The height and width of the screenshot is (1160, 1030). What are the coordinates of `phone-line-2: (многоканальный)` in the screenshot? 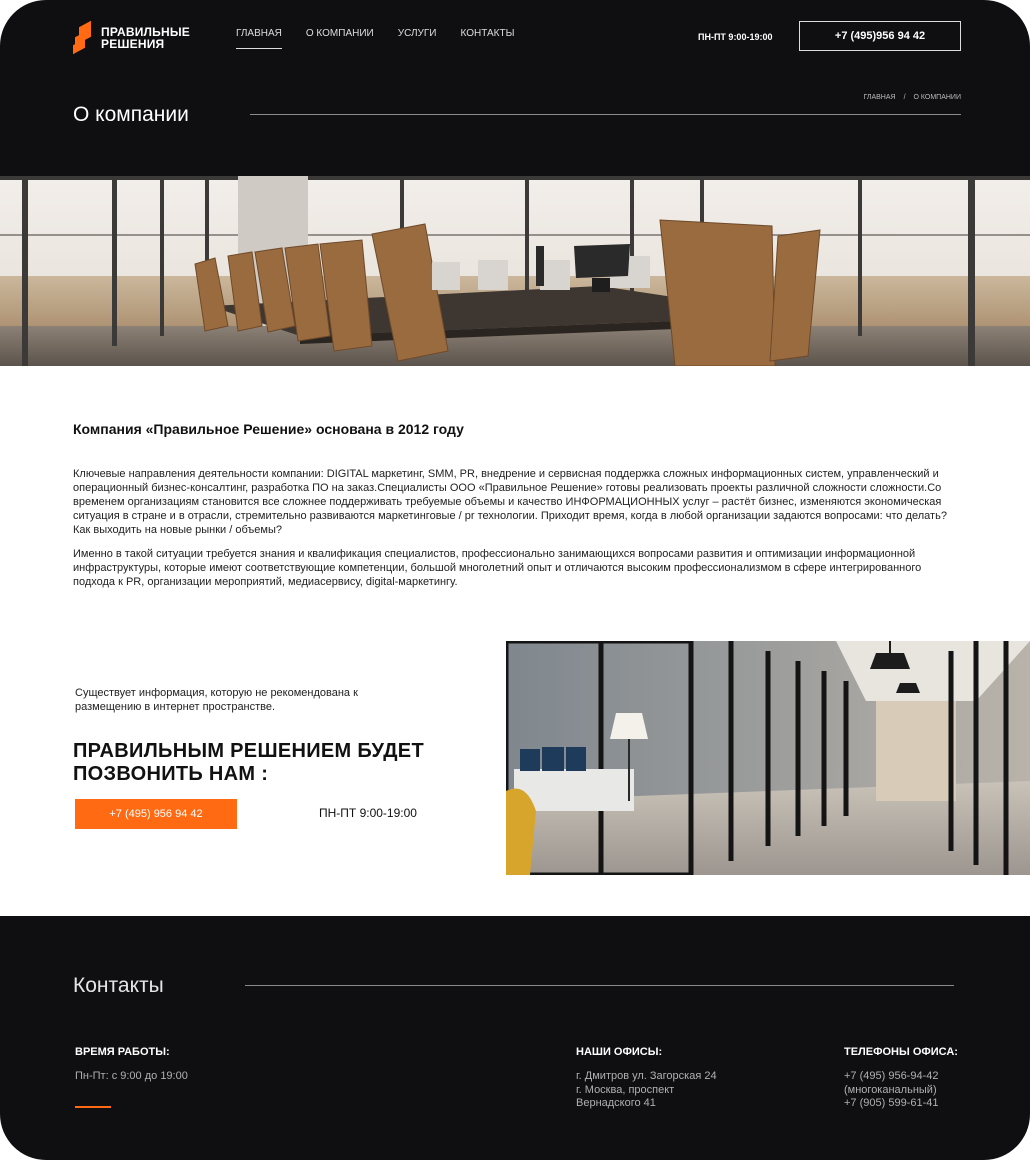 It's located at (890, 1089).